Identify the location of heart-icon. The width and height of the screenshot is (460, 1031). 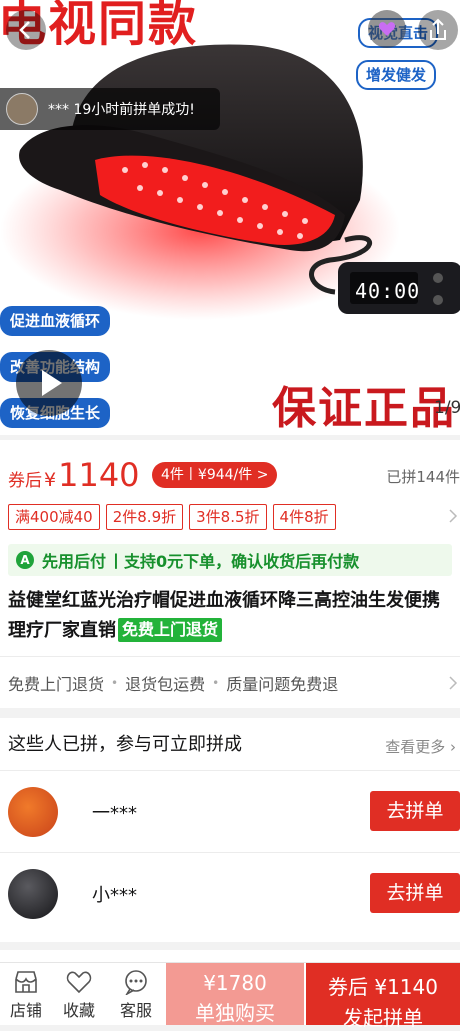
(387, 29).